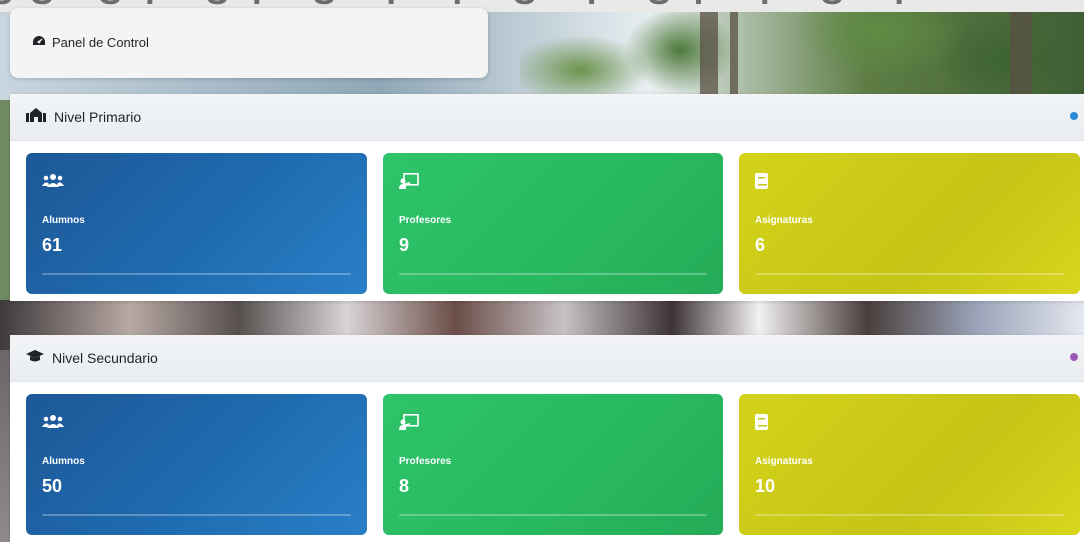 This screenshot has height=542, width=1084. Describe the element at coordinates (547, 117) in the screenshot. I see `section-header: Nivel Primario` at that location.